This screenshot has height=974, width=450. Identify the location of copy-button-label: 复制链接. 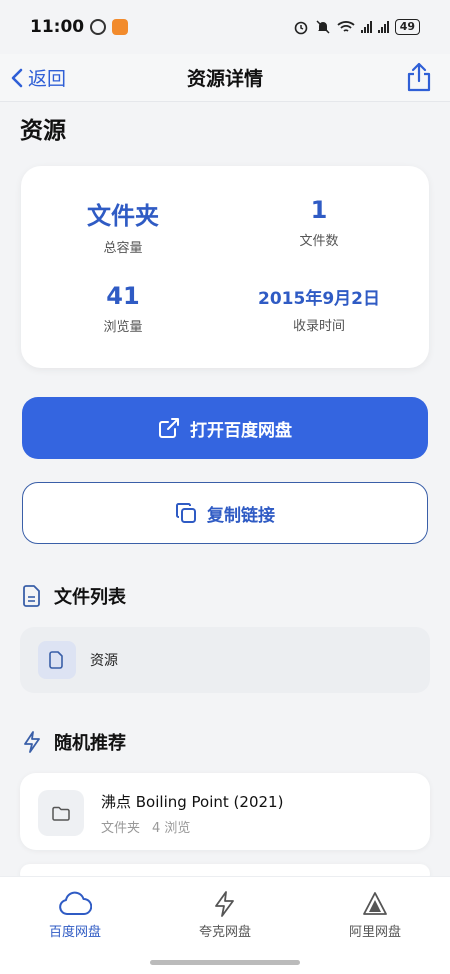
(241, 515).